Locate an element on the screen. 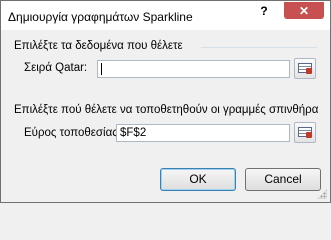  dialog-title: Δημιουργία γραφημάτων Sparkline is located at coordinates (100, 17).